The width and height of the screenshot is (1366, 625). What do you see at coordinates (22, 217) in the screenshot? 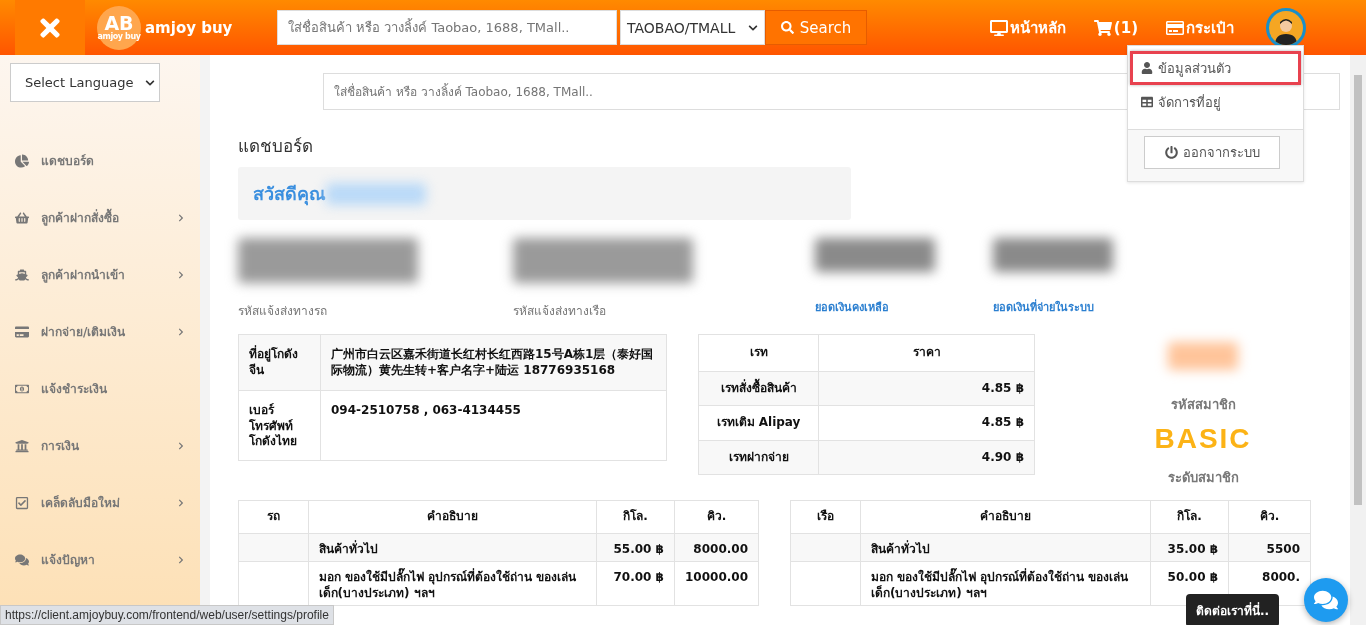
I see `basket-icon` at bounding box center [22, 217].